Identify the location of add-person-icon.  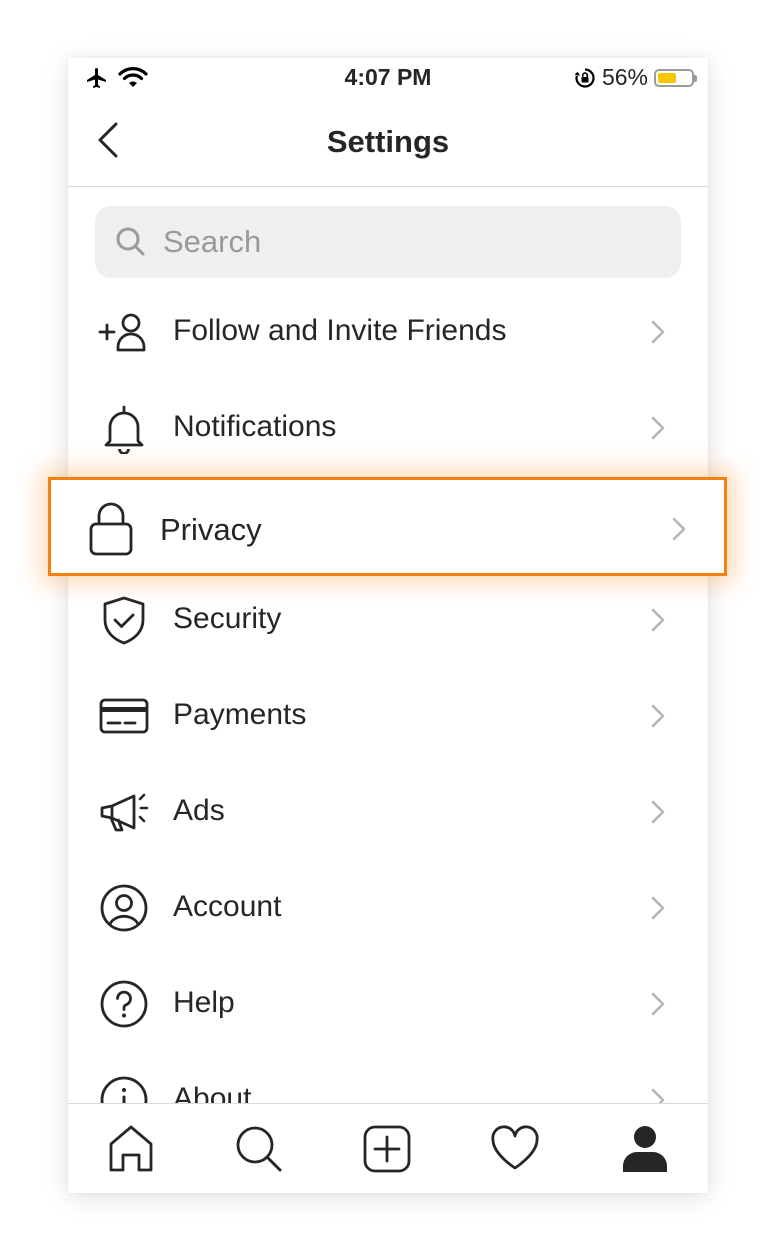
(122, 332).